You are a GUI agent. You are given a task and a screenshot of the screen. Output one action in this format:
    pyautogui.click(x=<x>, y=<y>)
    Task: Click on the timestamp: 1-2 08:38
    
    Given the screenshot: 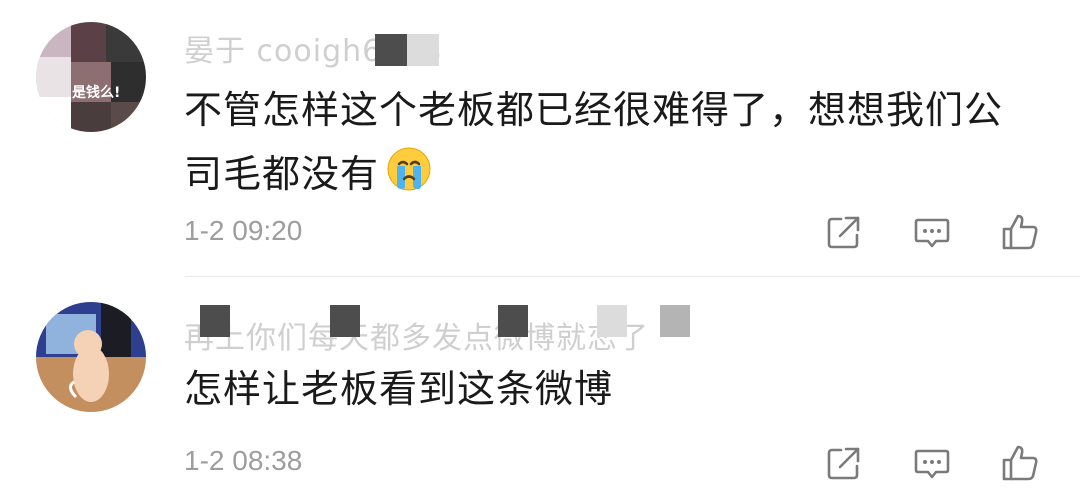 What is the action you would take?
    pyautogui.click(x=243, y=460)
    